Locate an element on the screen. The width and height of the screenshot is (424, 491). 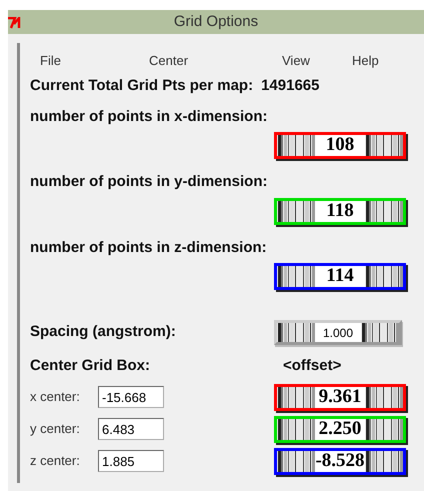
menu-item: File is located at coordinates (94, 60).